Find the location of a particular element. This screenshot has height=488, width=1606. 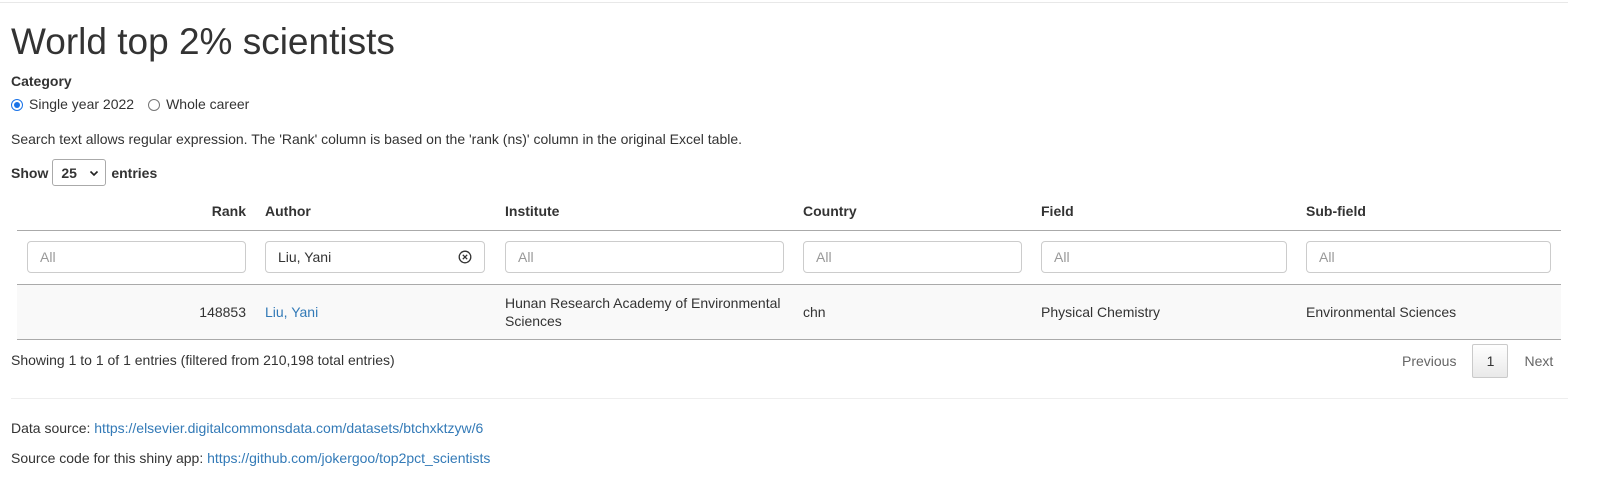

filter-input-country: All is located at coordinates (912, 257).